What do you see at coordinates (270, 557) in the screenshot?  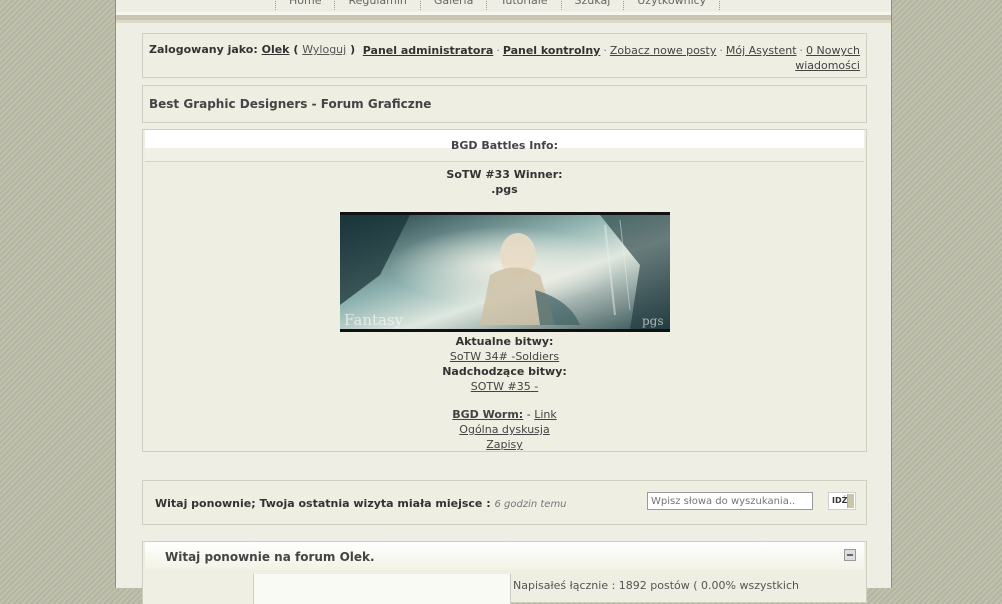 I see `forum-welcome-title: Witaj ponownie na forum Olek.` at bounding box center [270, 557].